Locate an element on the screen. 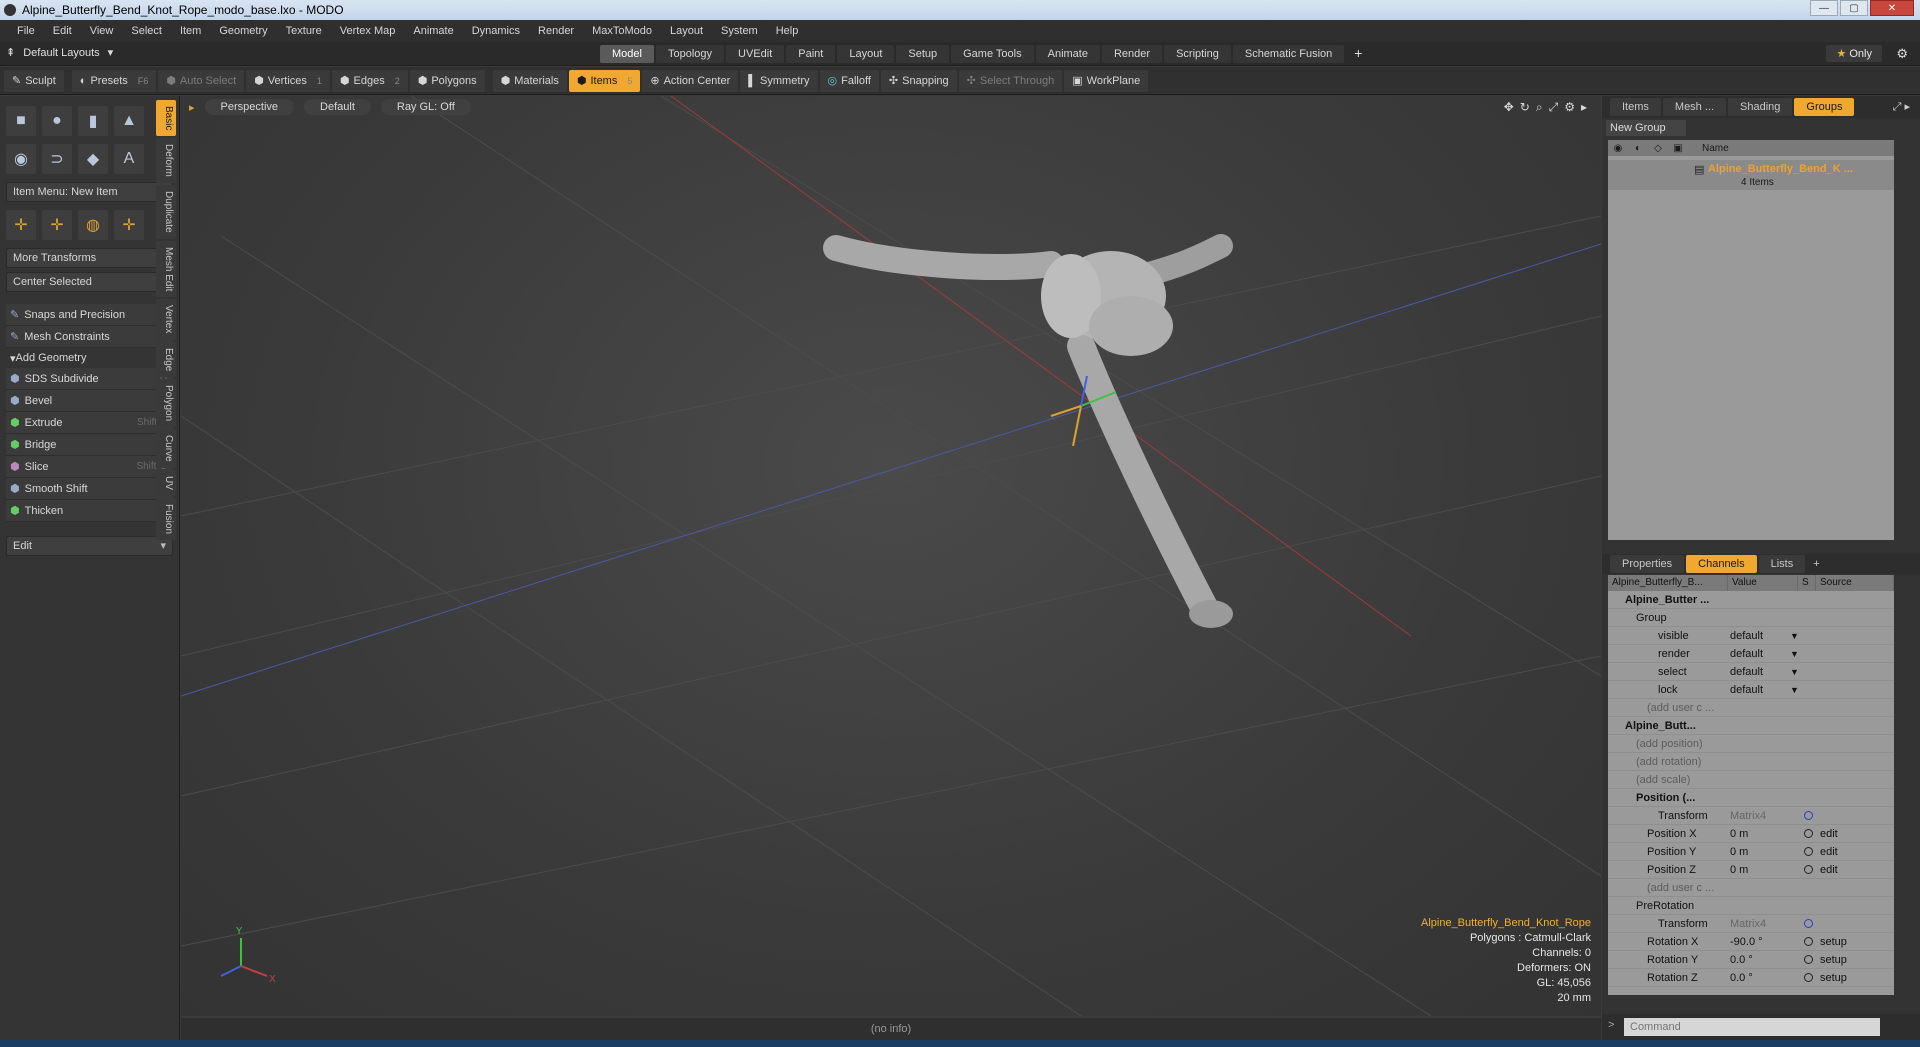  item-menu-dropdown: Item Menu: New Item is located at coordinates (89, 192).